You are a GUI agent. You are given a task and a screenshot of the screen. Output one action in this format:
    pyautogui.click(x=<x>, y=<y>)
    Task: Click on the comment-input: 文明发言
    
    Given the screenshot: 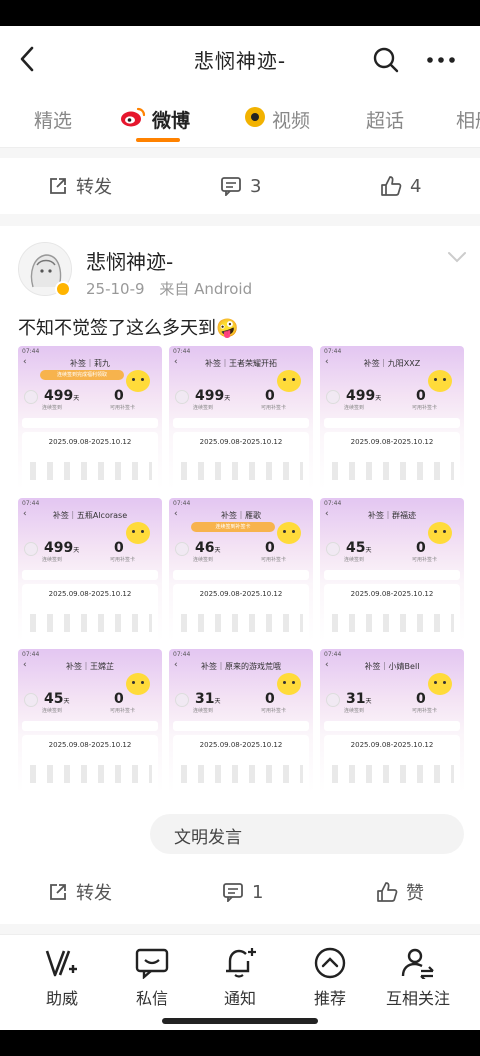 What is the action you would take?
    pyautogui.click(x=307, y=834)
    